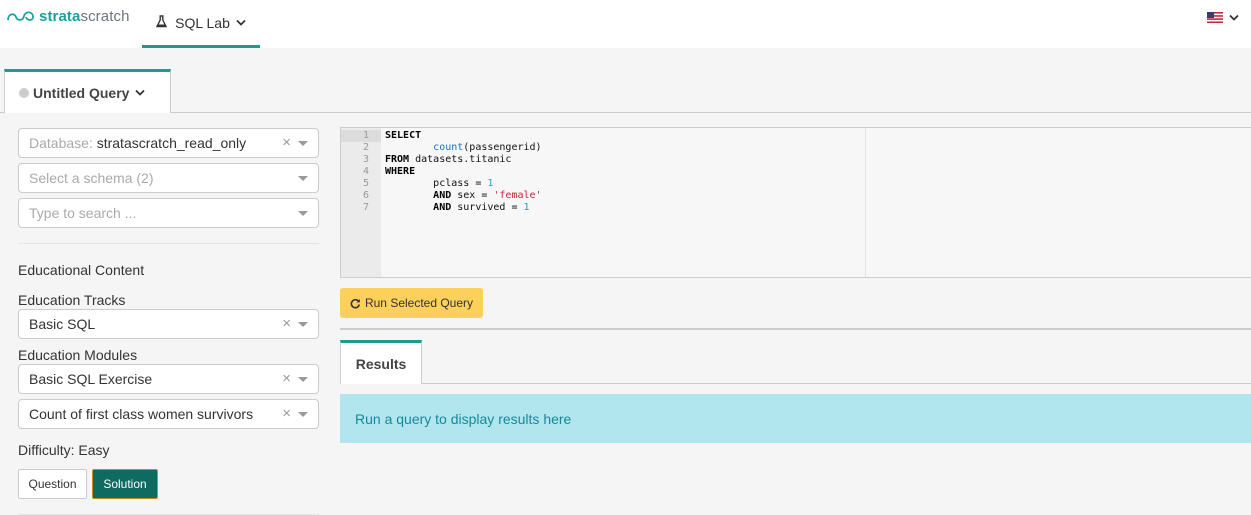 This screenshot has width=1251, height=515. I want to click on results-message: Run a query to display results here, so click(463, 418).